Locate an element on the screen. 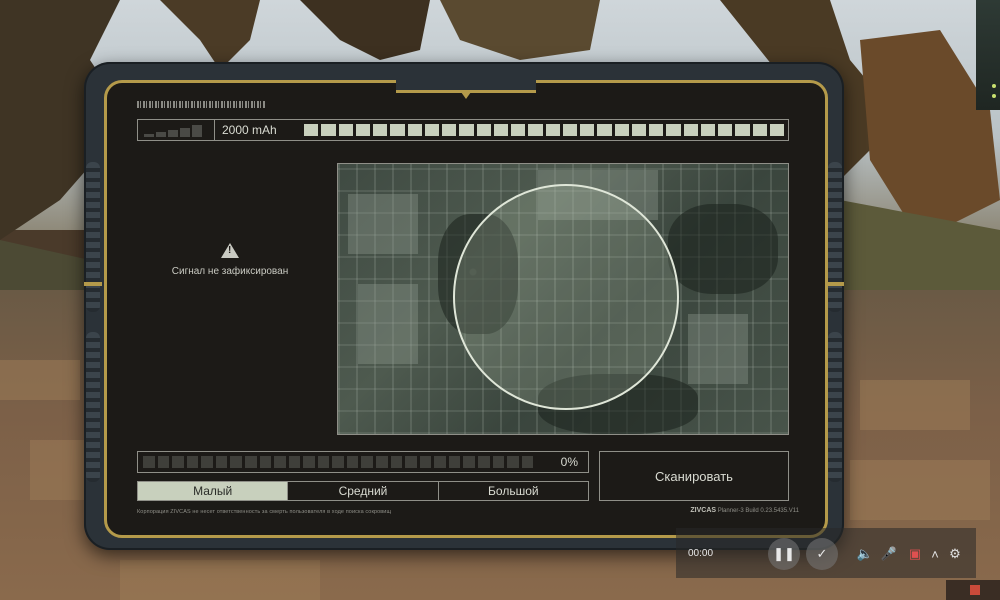  gear-icon: ⚙ is located at coordinates (955, 554).